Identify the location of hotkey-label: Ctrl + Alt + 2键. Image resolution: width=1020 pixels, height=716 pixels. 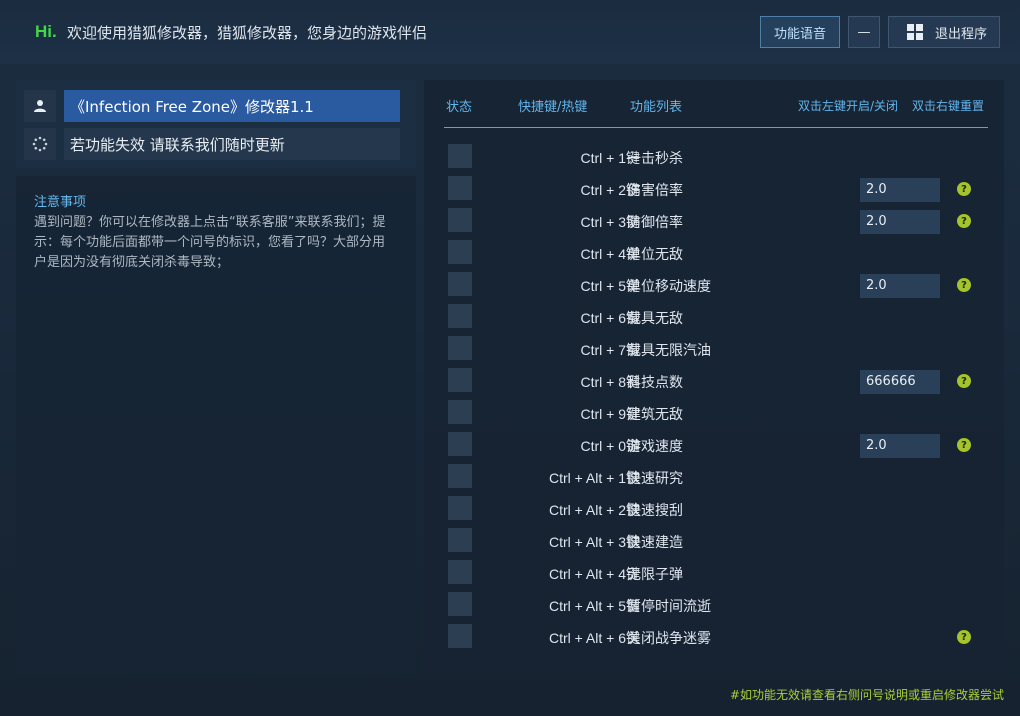
(594, 510).